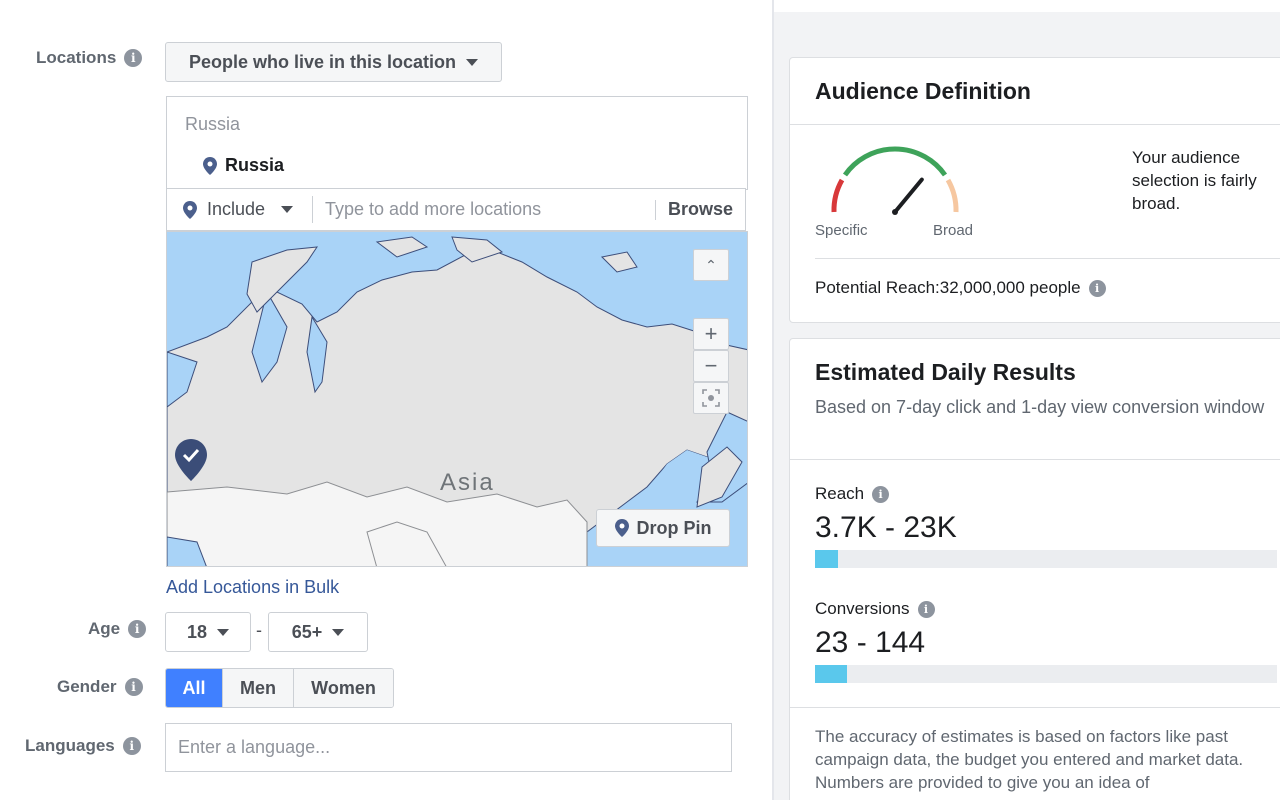 The height and width of the screenshot is (800, 1280). Describe the element at coordinates (895, 180) in the screenshot. I see `audience-gauge` at that location.